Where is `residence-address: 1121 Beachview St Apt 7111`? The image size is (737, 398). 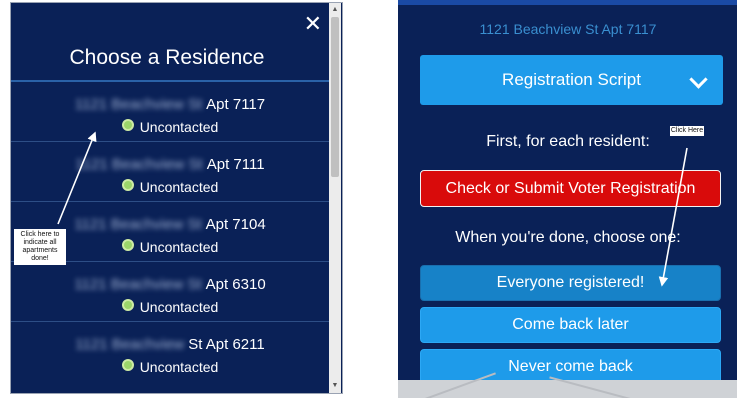 residence-address: 1121 Beachview St Apt 7111 is located at coordinates (170, 164).